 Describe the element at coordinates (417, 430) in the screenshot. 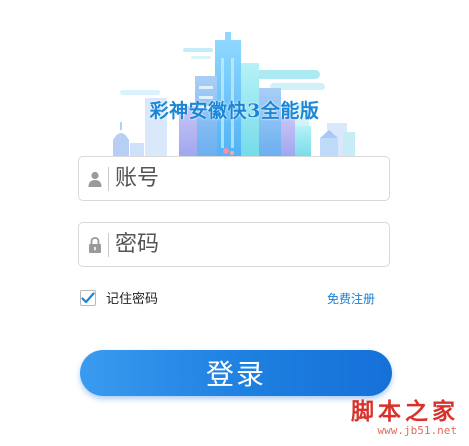

I see `watermark-url: www.jb51.net` at that location.